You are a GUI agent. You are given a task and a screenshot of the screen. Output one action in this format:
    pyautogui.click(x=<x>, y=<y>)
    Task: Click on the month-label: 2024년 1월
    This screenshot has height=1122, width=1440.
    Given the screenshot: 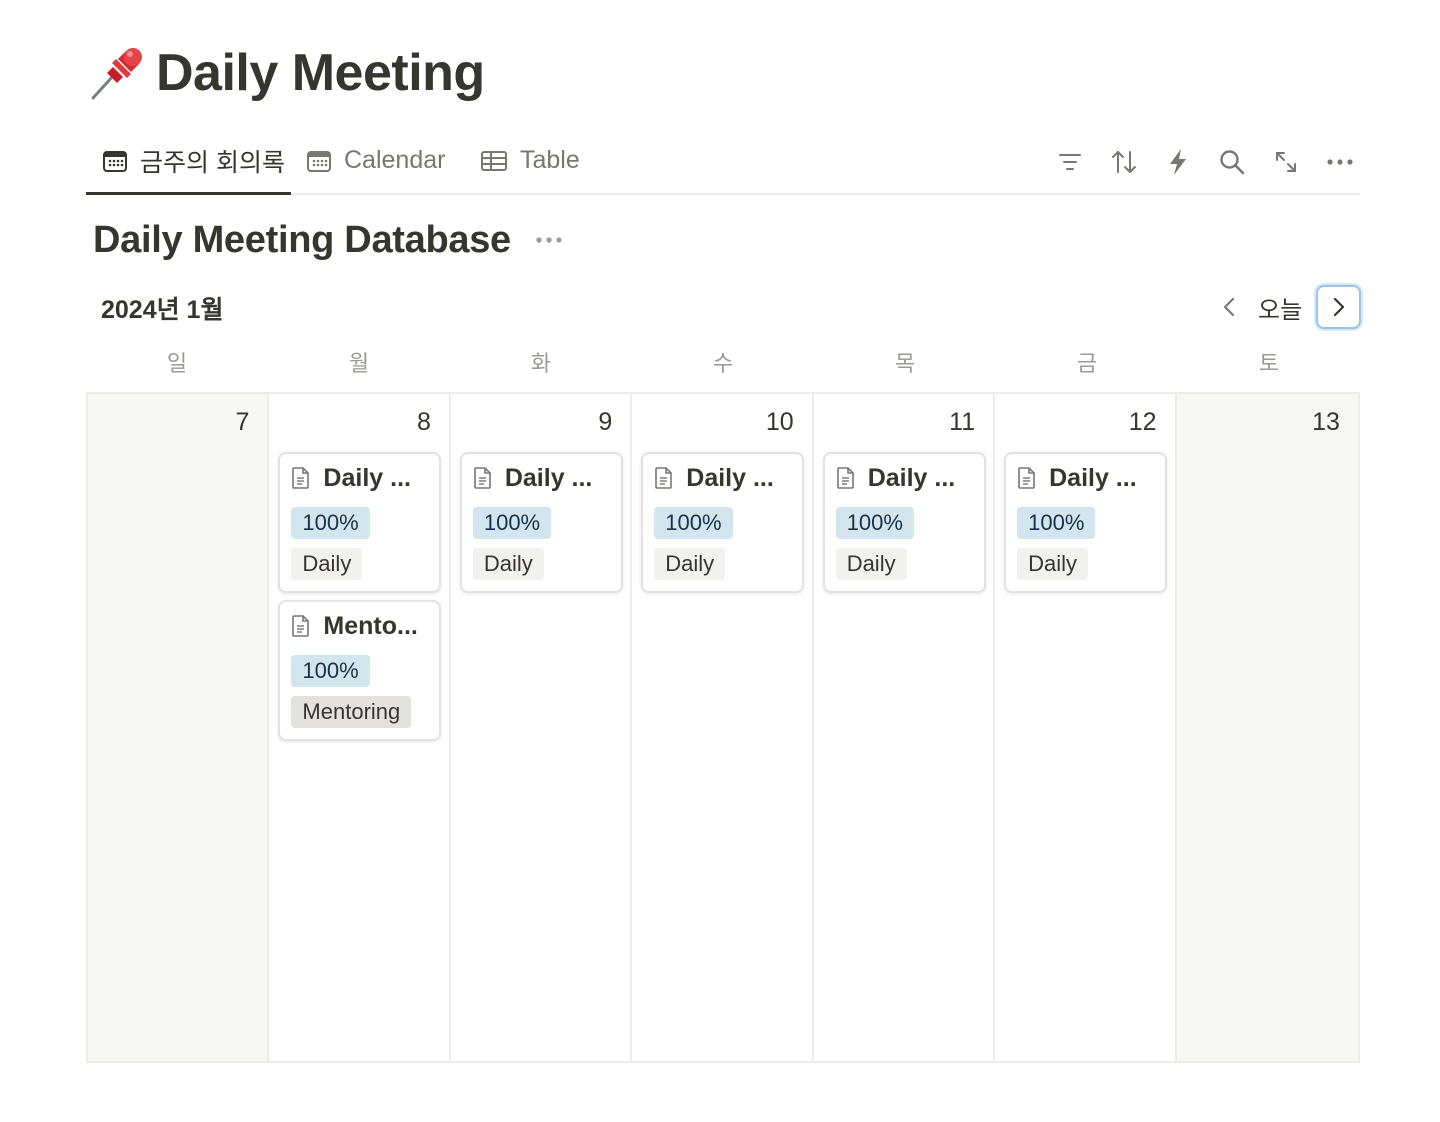 What is the action you would take?
    pyautogui.click(x=162, y=310)
    